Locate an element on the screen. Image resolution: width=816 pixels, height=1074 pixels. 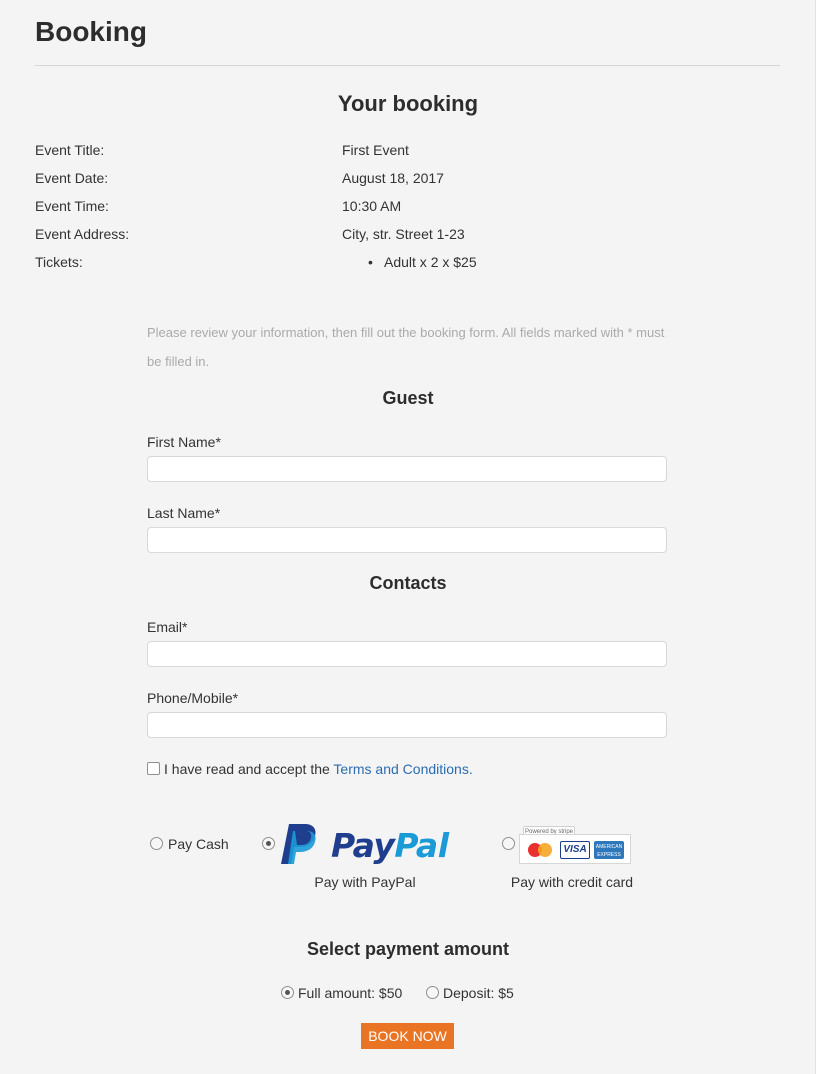
pay-paypal-radio is located at coordinates (268, 843).